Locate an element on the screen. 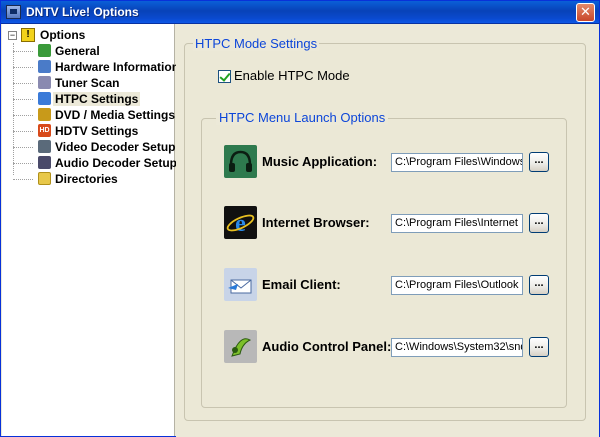 This screenshot has width=600, height=437. internet-browser-path-field: C:\Program Files\Internet is located at coordinates (457, 223).